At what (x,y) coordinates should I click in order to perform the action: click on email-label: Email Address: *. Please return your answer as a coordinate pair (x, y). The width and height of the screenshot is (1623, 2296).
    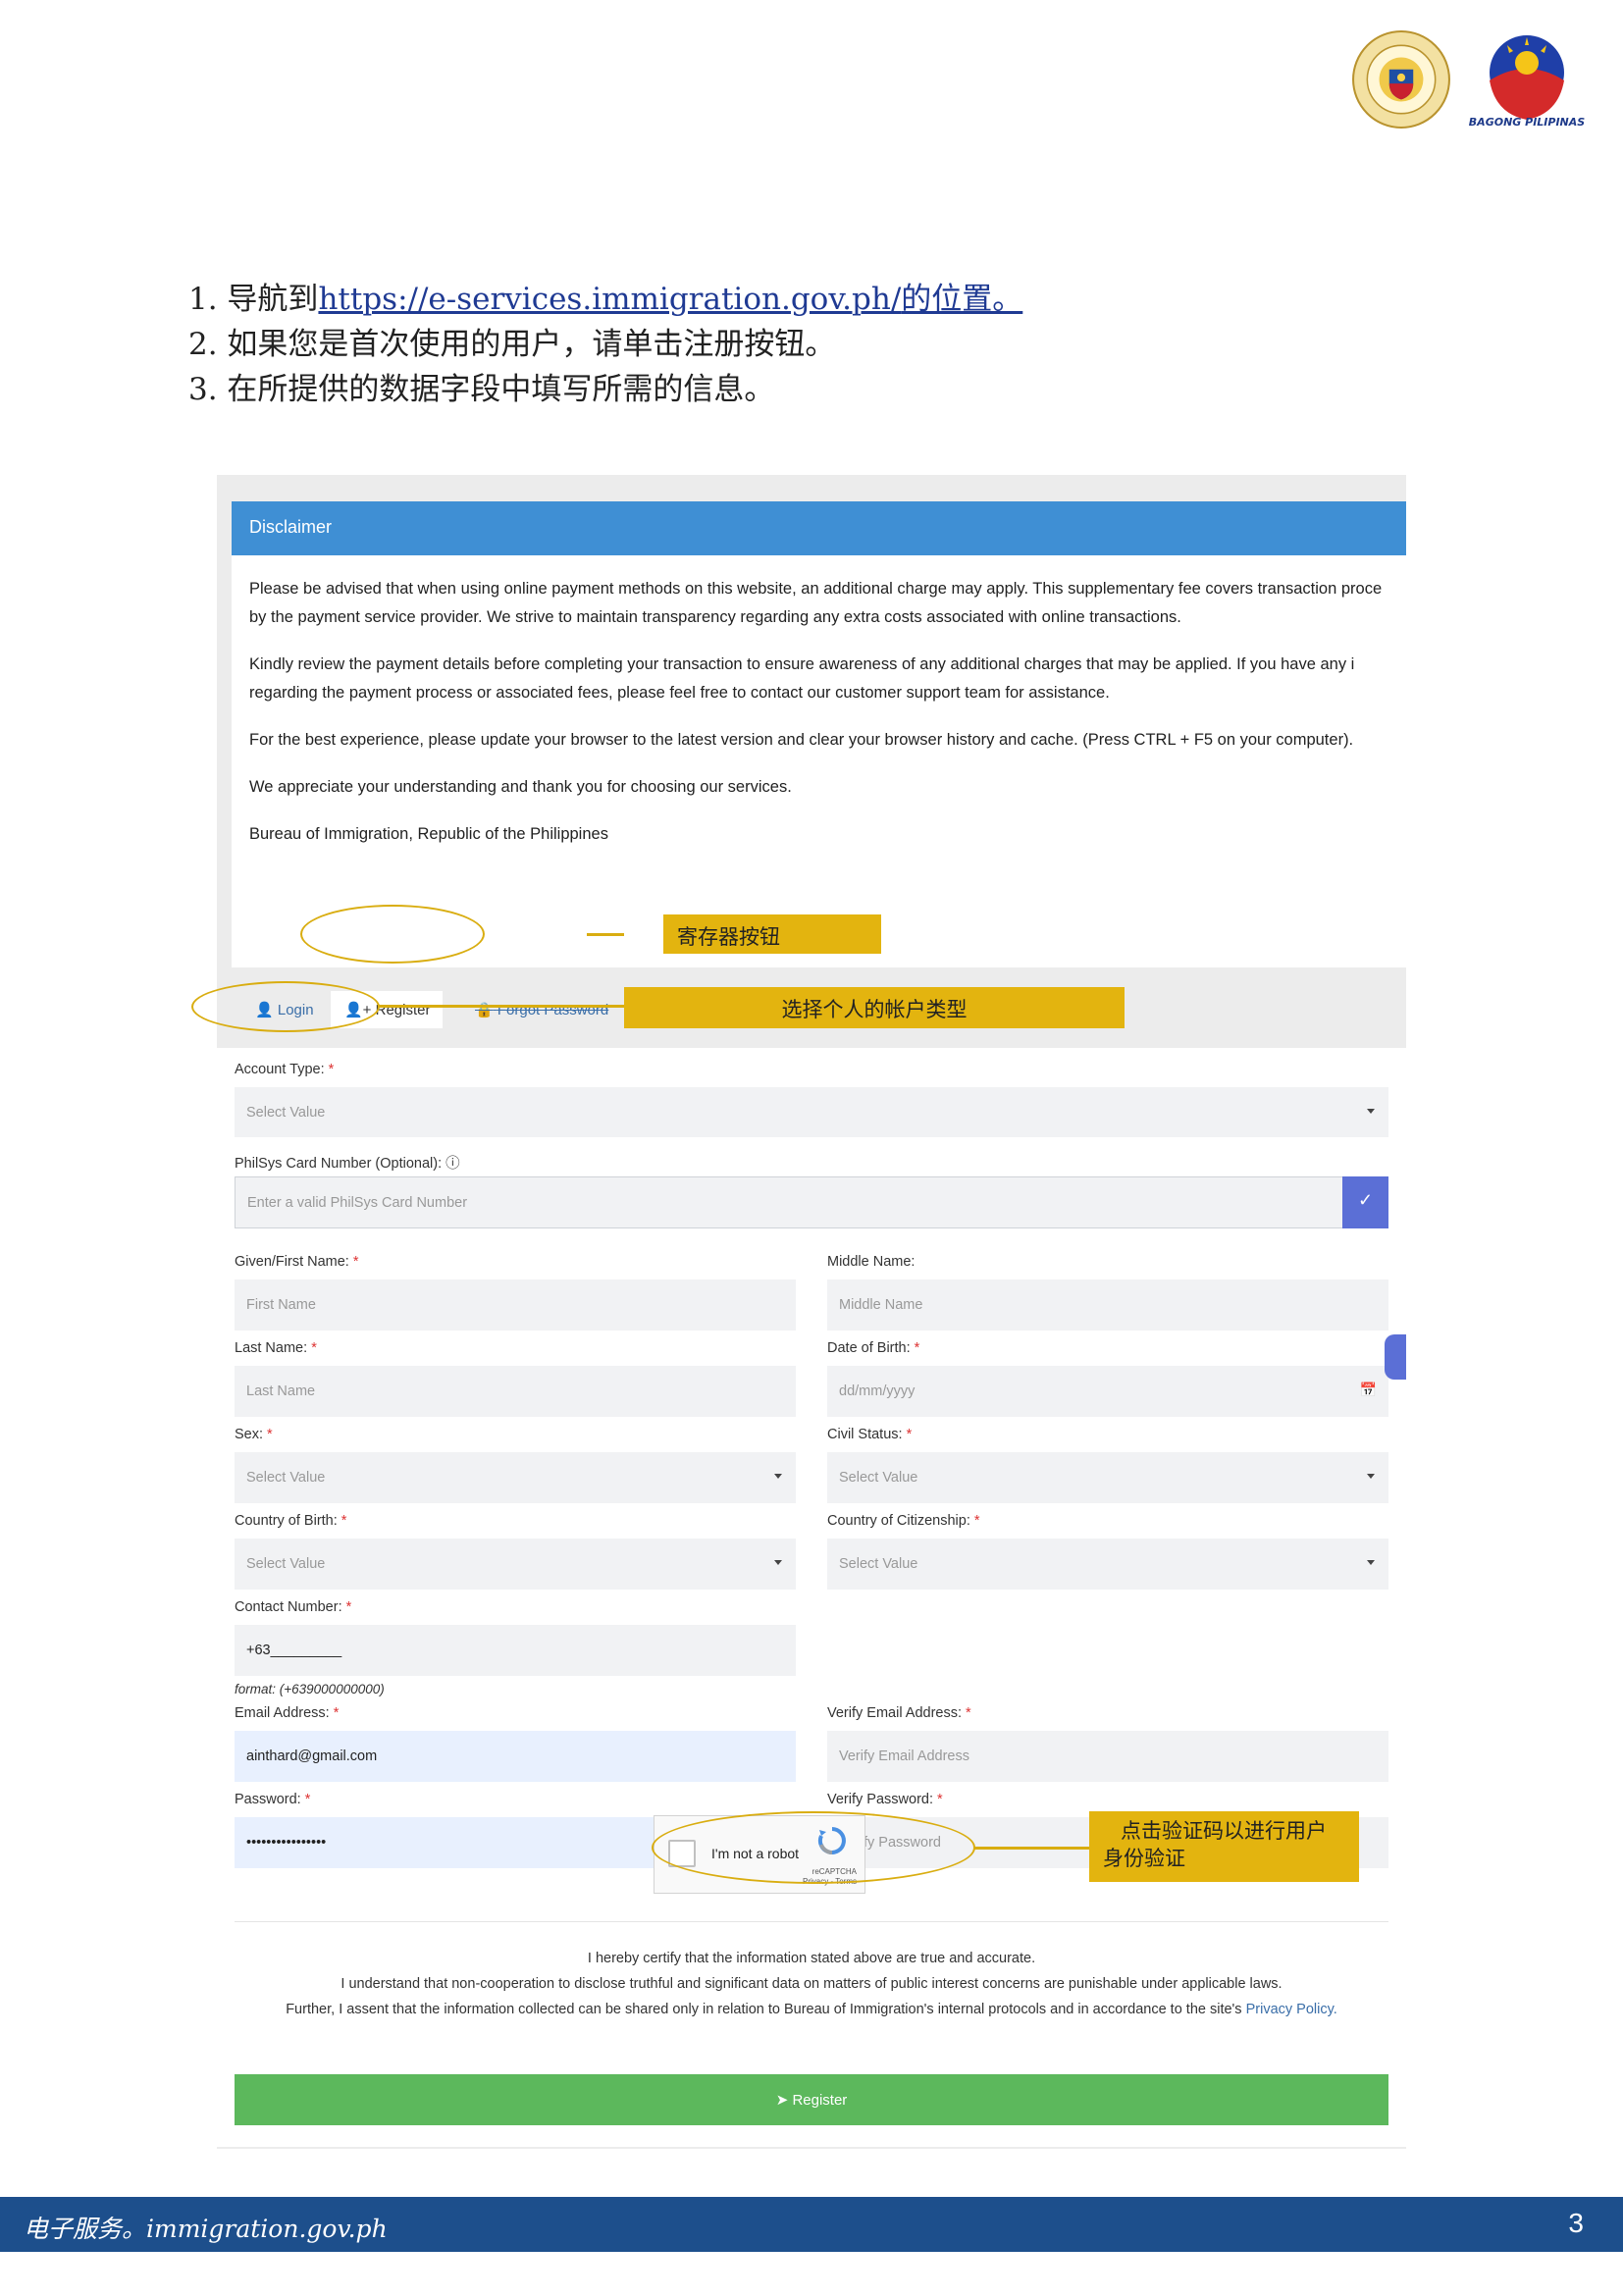
    Looking at the image, I should click on (287, 1713).